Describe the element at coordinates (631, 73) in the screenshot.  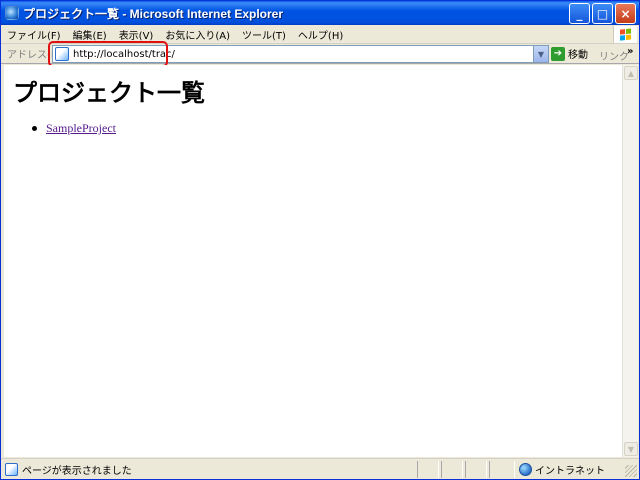
I see `scroll-up-icon: ▲` at that location.